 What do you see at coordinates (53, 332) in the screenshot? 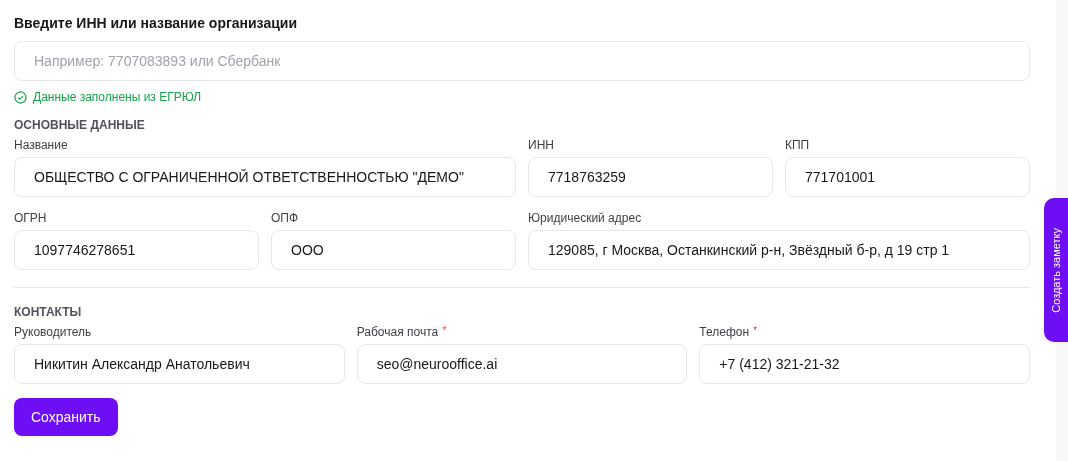
I see `field-label: Руководитель` at bounding box center [53, 332].